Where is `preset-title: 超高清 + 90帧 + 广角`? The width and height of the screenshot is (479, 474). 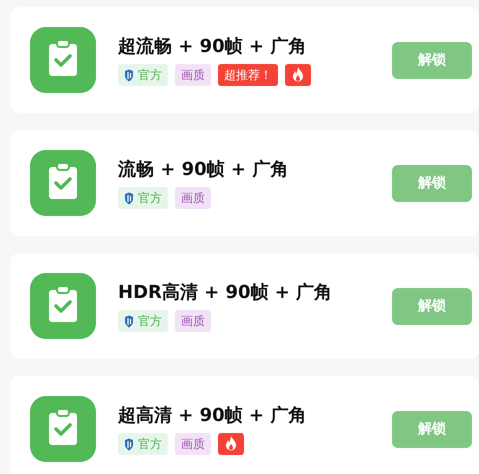
preset-title: 超高清 + 90帧 + 广角 is located at coordinates (213, 415).